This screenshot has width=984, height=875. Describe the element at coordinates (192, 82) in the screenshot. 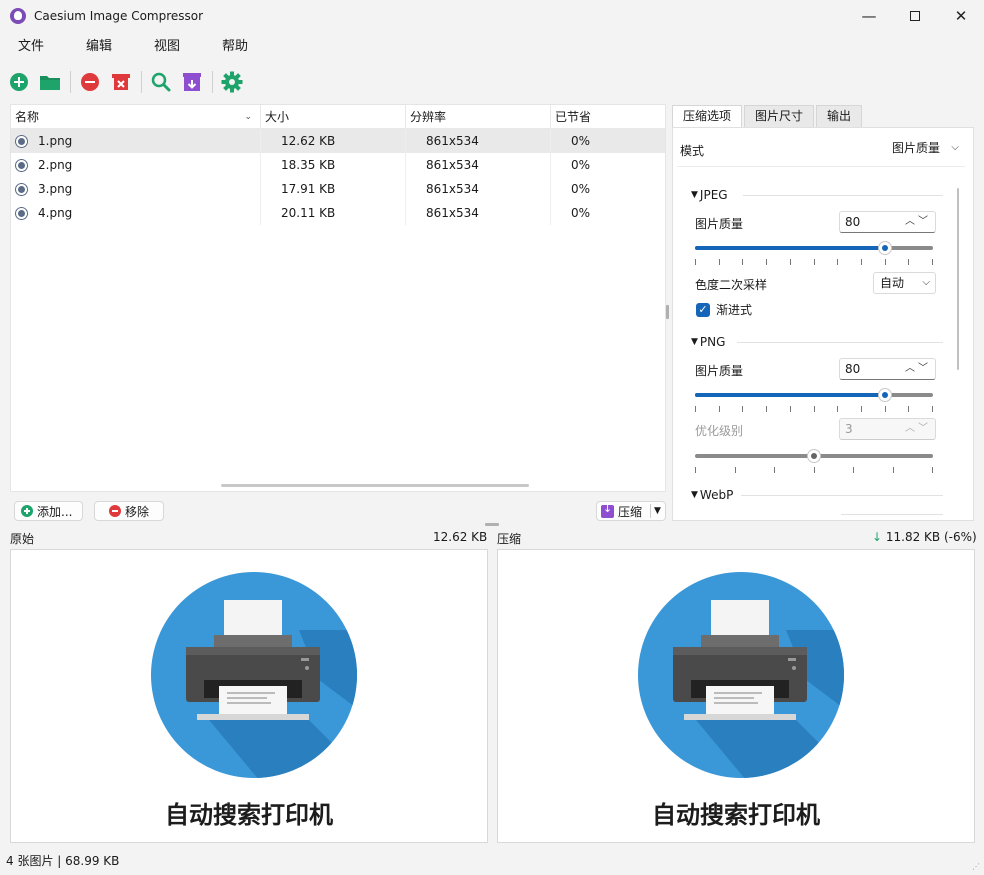

I see `compress-toolbar-button` at that location.